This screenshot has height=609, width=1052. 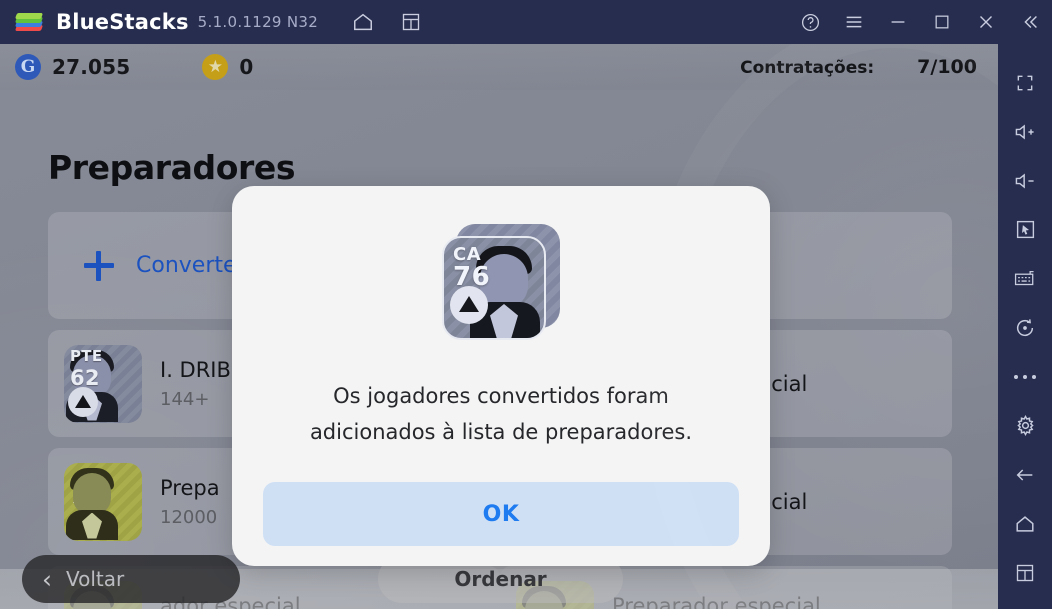 What do you see at coordinates (1025, 474) in the screenshot?
I see `back-arrow-icon` at bounding box center [1025, 474].